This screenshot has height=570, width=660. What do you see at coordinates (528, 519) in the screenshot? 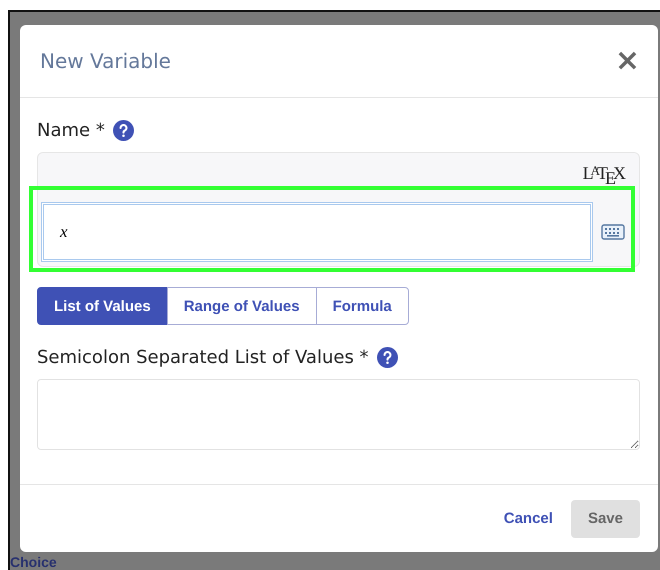
I see `cancel-button: Cancel` at bounding box center [528, 519].